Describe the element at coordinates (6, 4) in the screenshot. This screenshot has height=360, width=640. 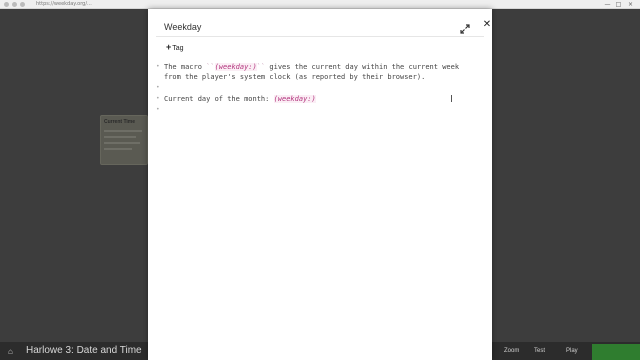
I see `back-icon` at that location.